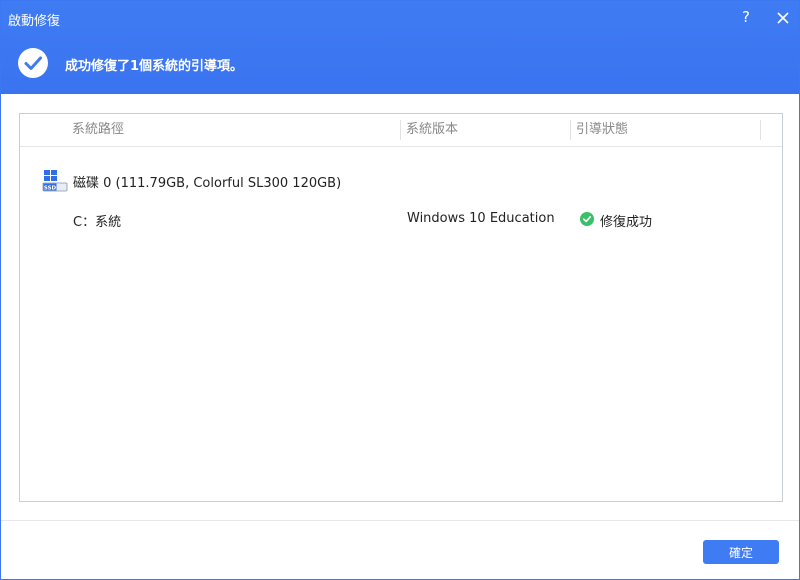 This screenshot has width=800, height=580. I want to click on column-header-status: 引導狀態, so click(602, 130).